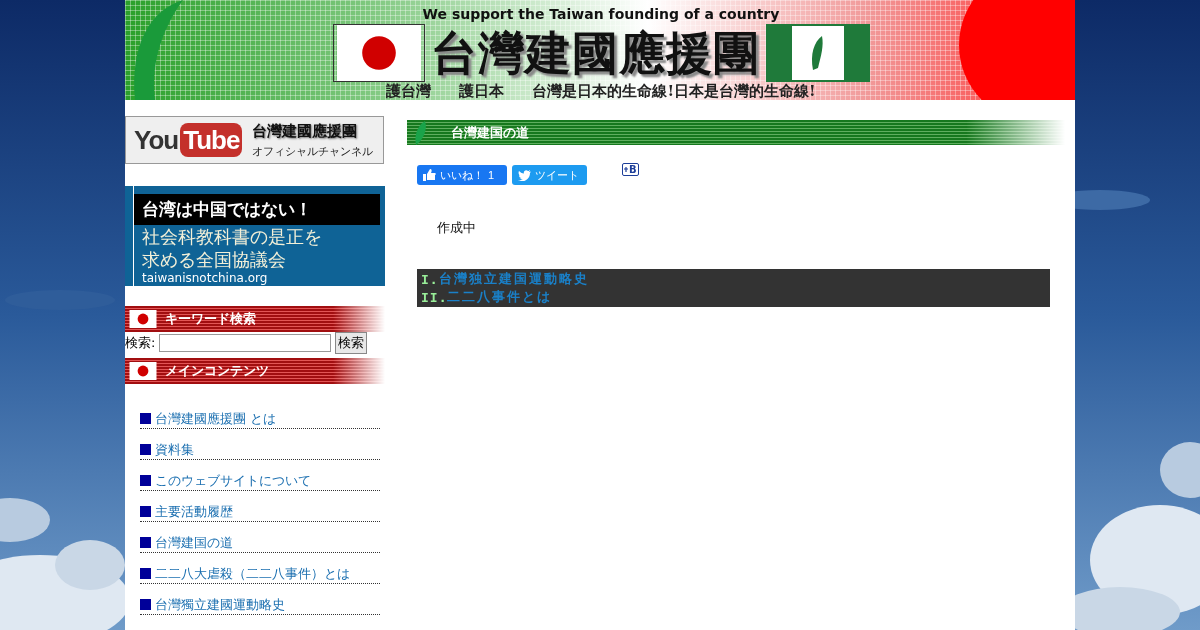  I want to click on youtube-logo: You Tube, so click(188, 140).